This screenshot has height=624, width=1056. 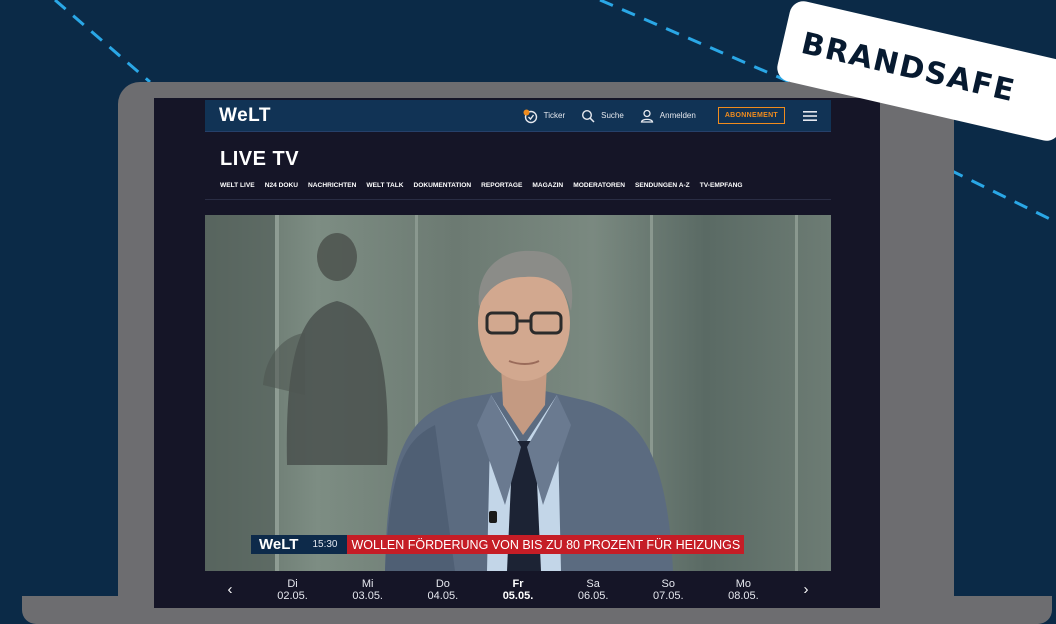 I want to click on day-item-active: Fr 05.05., so click(x=518, y=590).